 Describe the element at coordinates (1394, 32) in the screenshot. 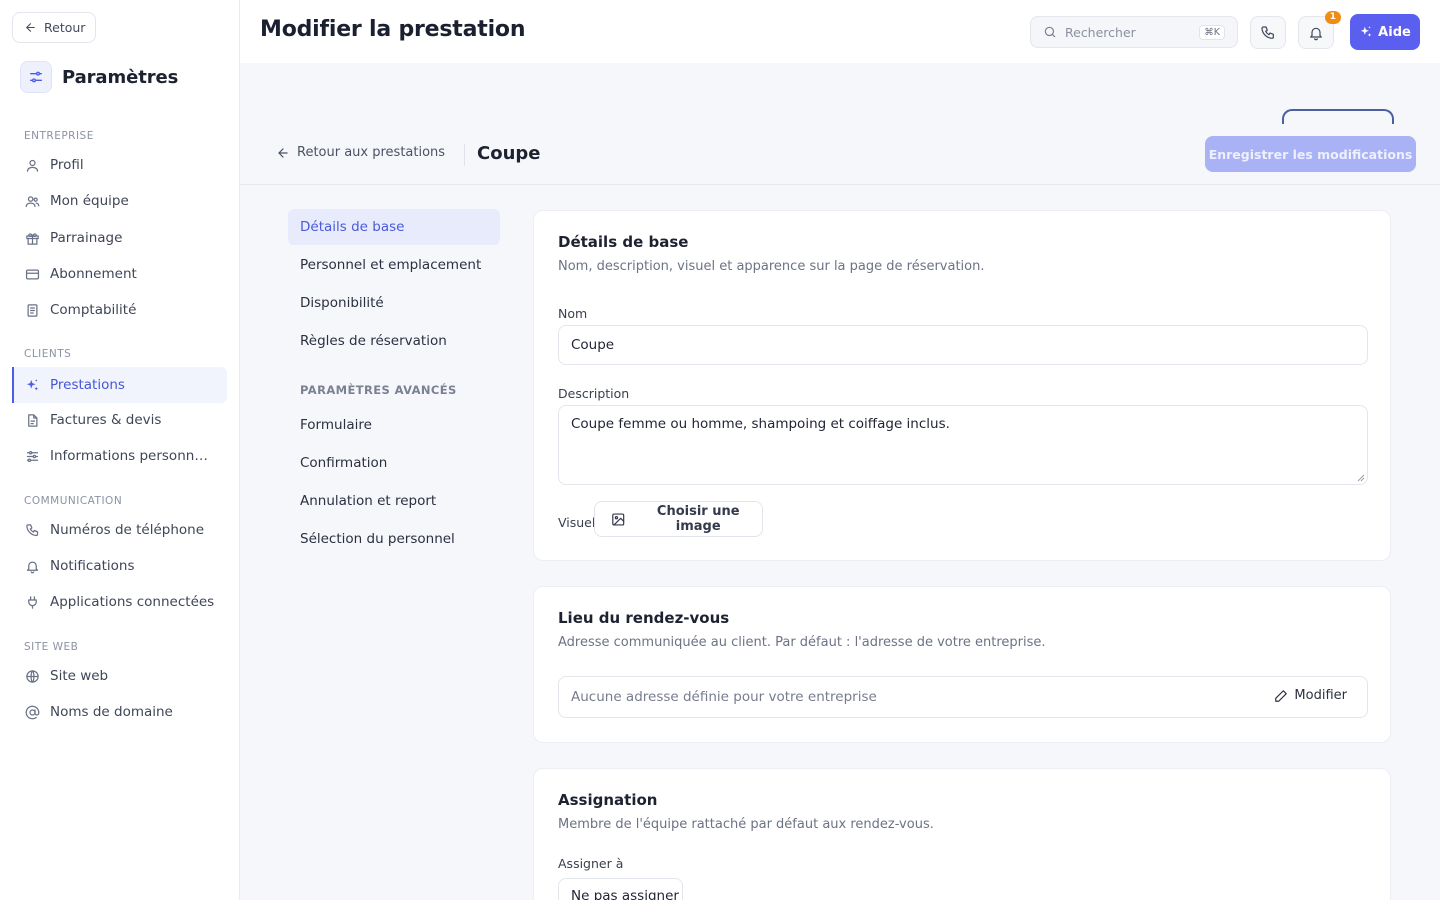

I see `help-button-label: Aide` at that location.